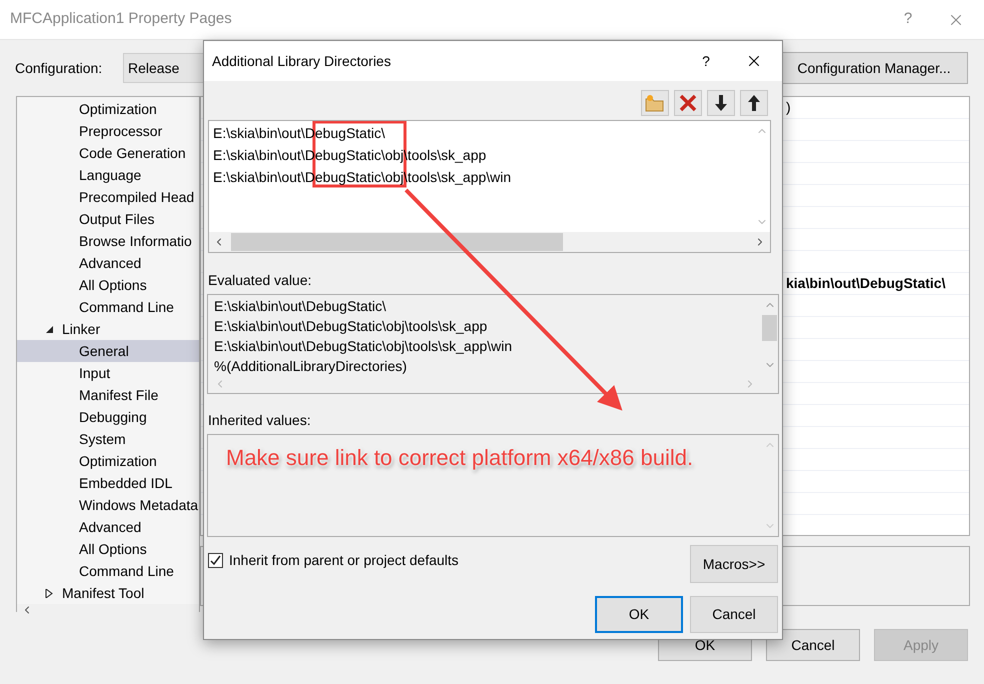 The image size is (984, 684). What do you see at coordinates (108, 351) in the screenshot?
I see `tree-item: General` at bounding box center [108, 351].